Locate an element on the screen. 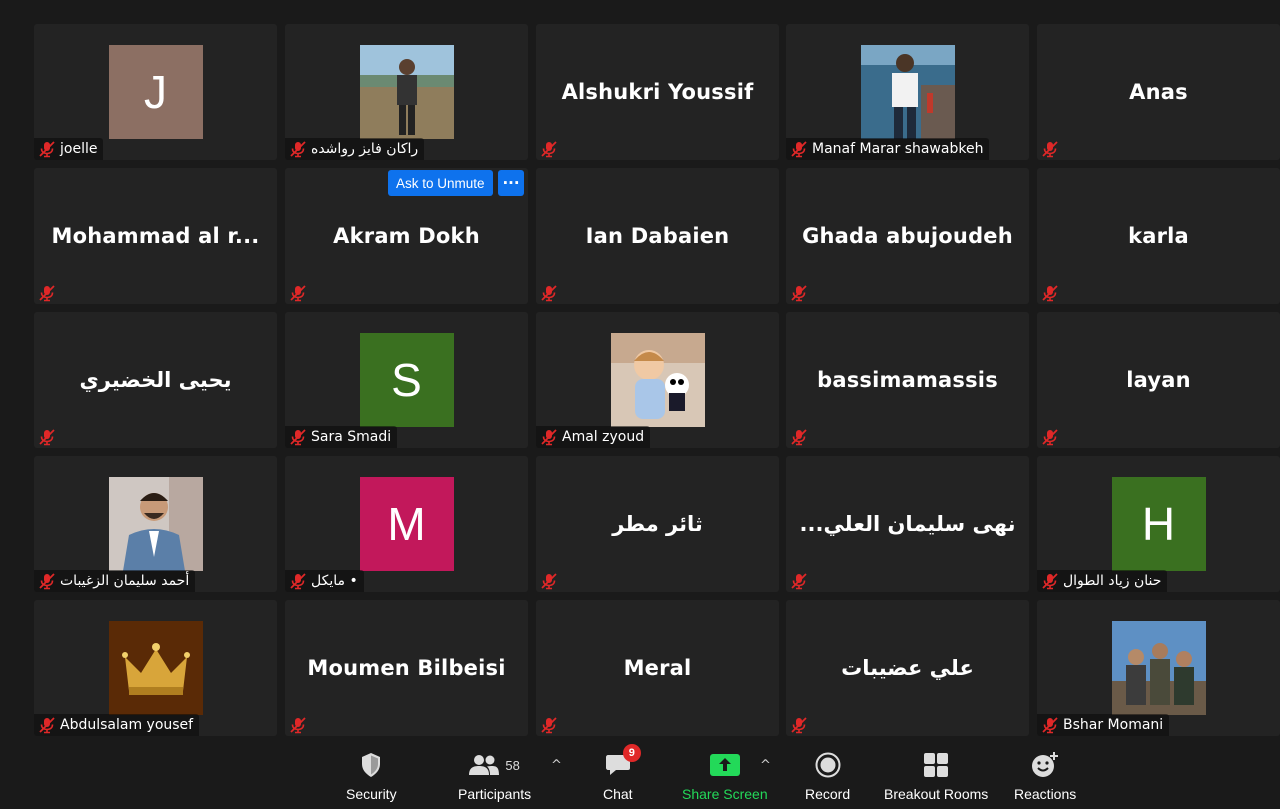 The height and width of the screenshot is (809, 1280). participant-tile: ...نهى سليمان العلي is located at coordinates (907, 524).